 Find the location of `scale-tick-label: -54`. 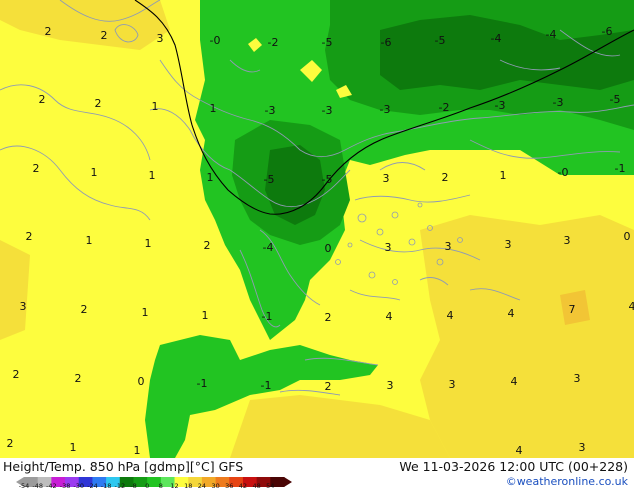

scale-tick-label: -54 is located at coordinates (24, 486).